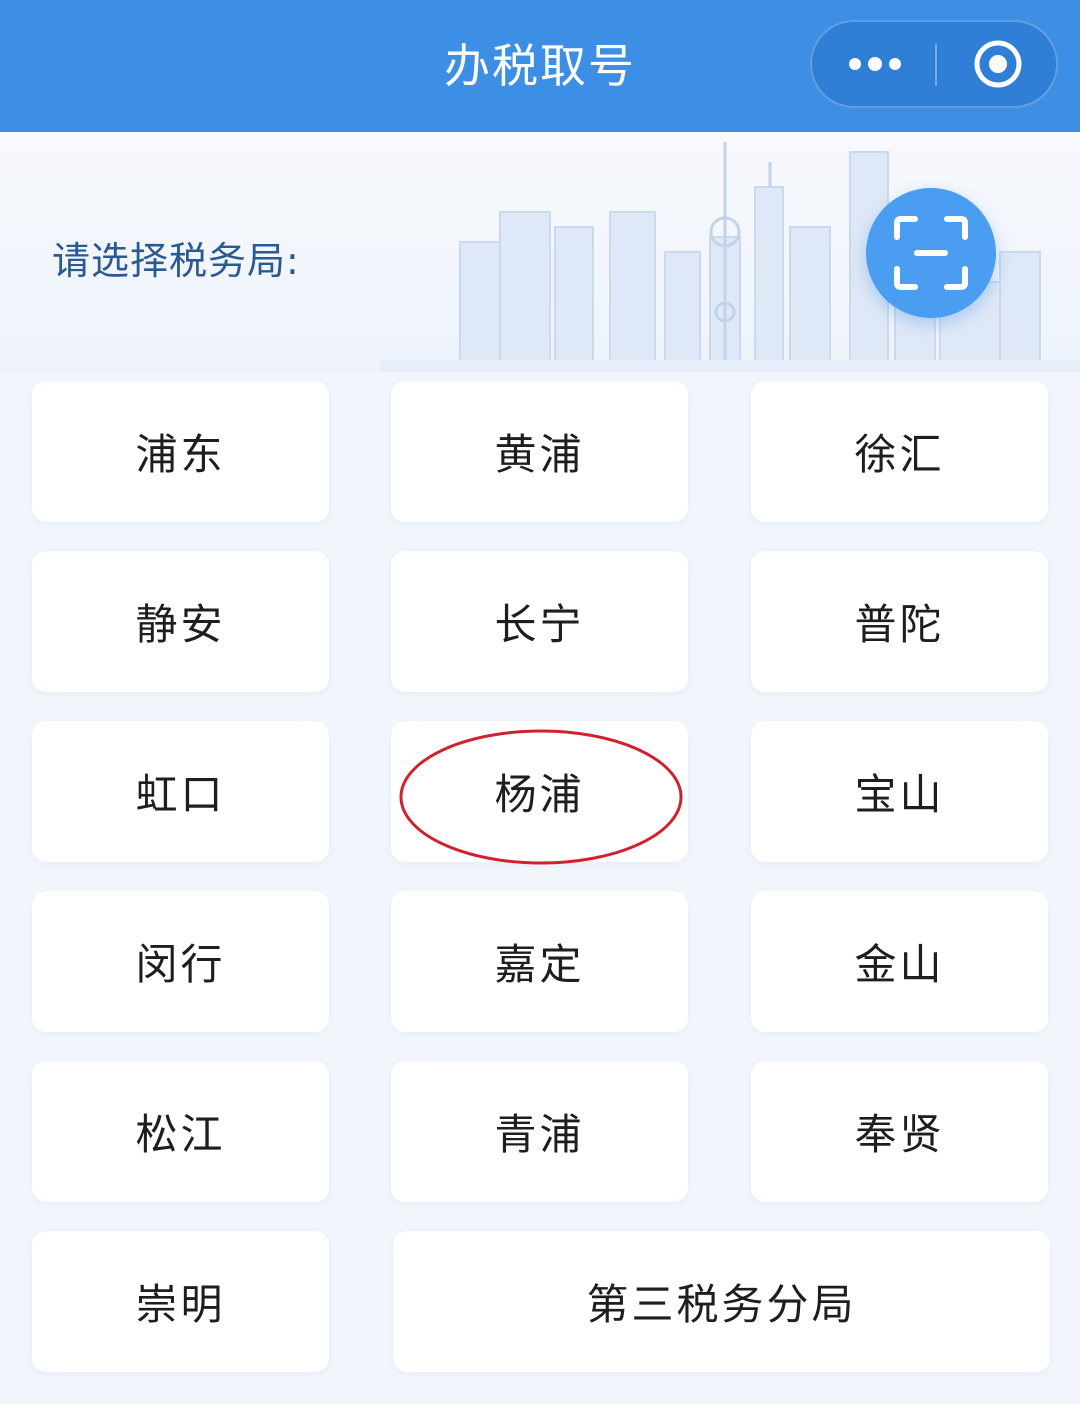 This screenshot has height=1404, width=1080. Describe the element at coordinates (539, 451) in the screenshot. I see `office-button: 黄浦` at that location.